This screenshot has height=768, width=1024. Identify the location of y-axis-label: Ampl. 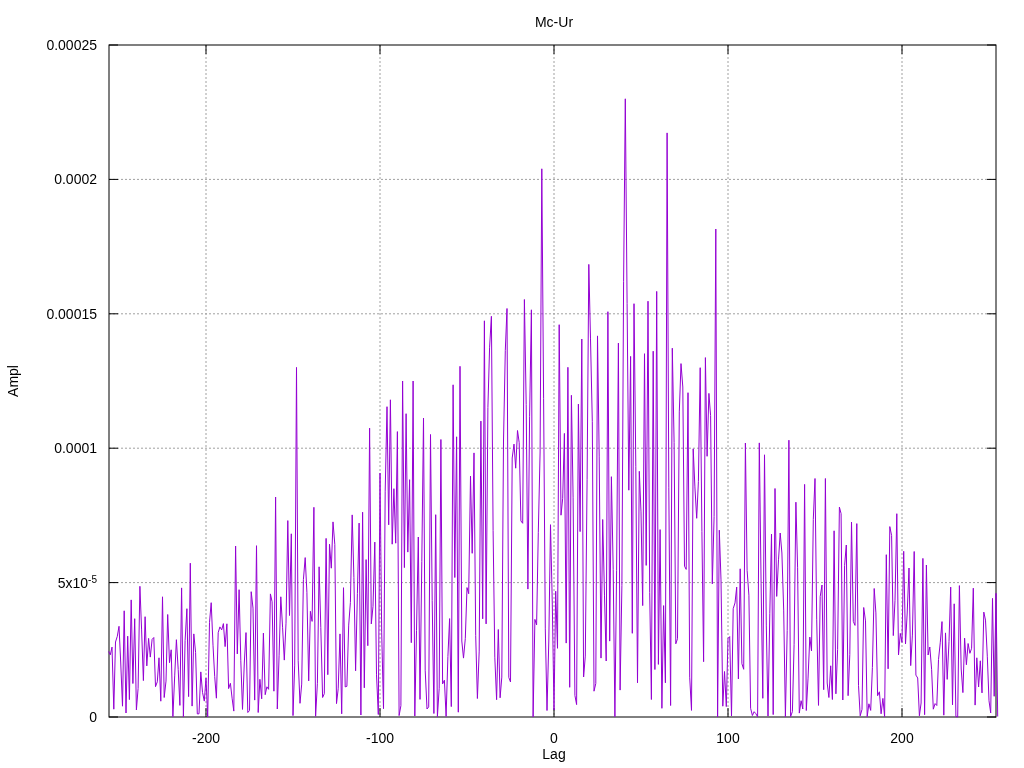
(13, 381).